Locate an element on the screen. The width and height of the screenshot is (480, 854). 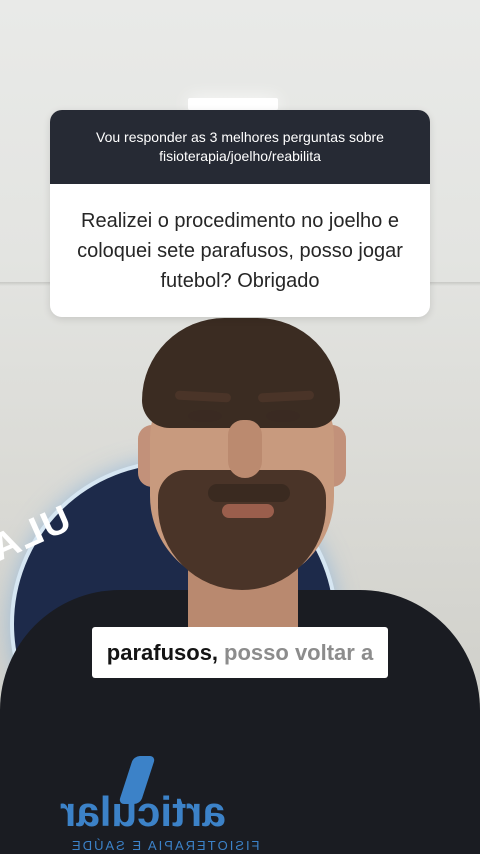
person-eye-right is located at coordinates (283, 416).